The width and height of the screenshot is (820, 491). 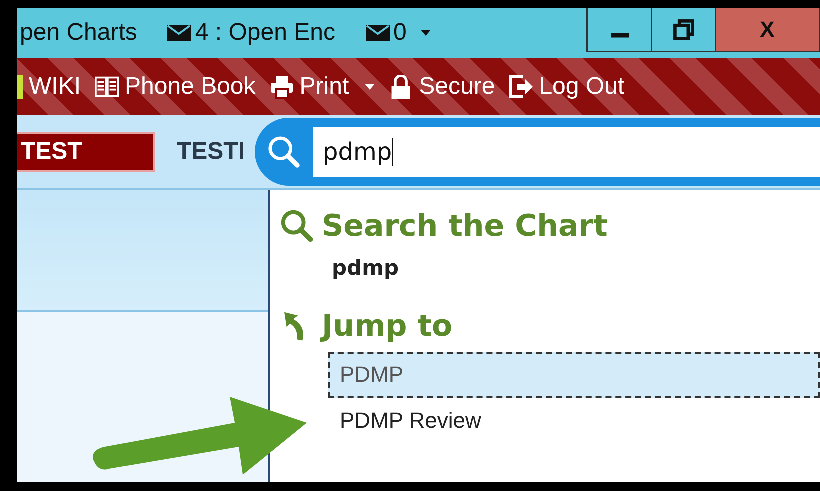 What do you see at coordinates (683, 29) in the screenshot?
I see `restore-icon` at bounding box center [683, 29].